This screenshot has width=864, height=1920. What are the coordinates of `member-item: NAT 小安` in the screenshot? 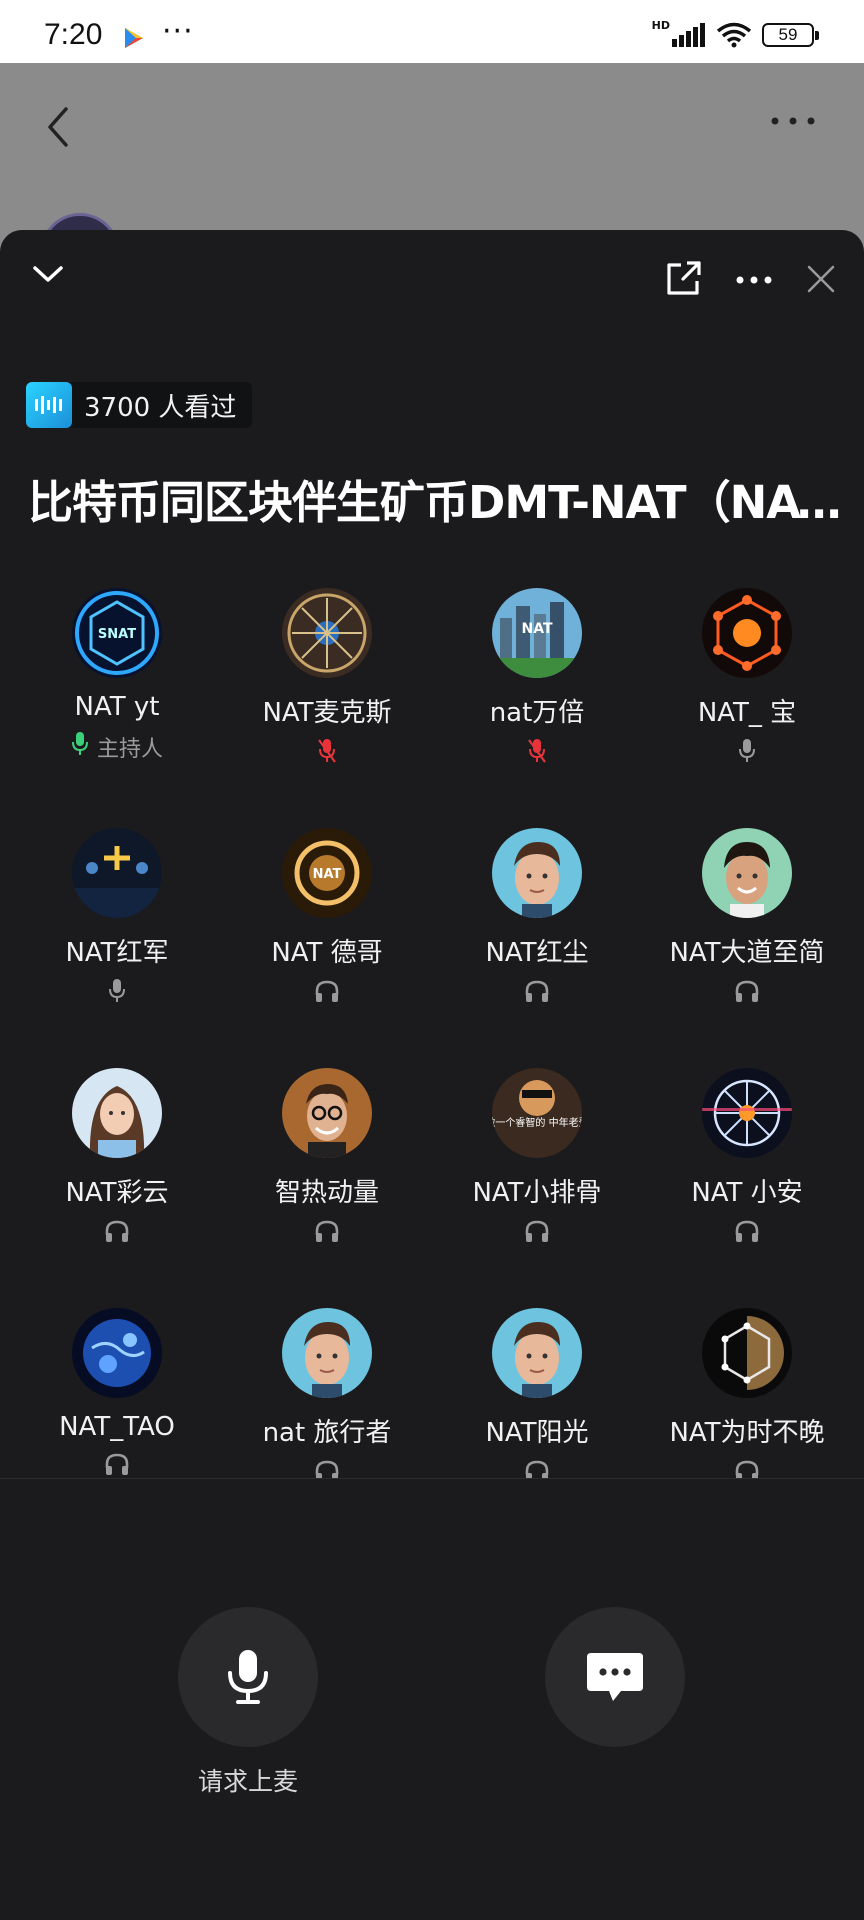 It's located at (747, 1158).